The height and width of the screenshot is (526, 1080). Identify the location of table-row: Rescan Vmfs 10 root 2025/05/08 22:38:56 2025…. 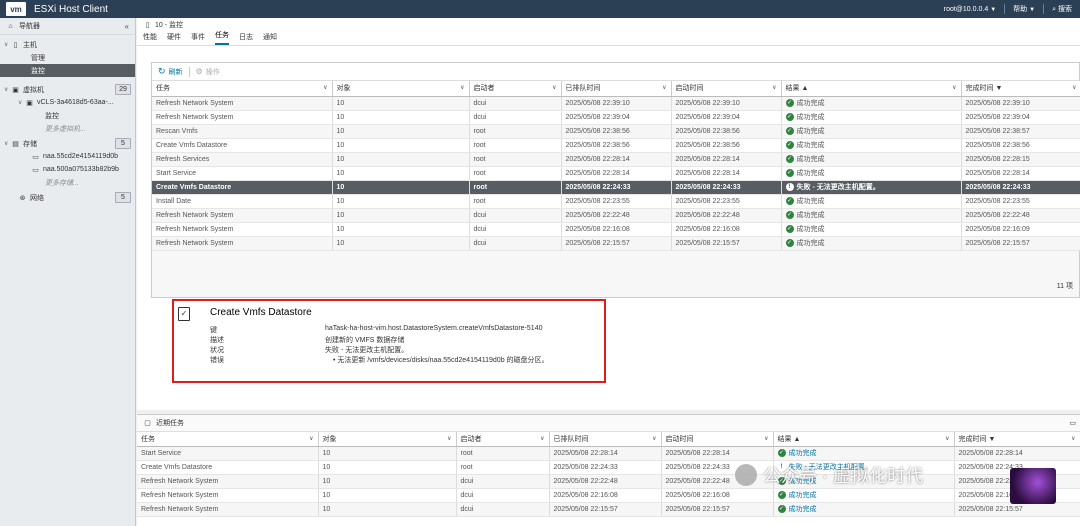
(616, 131).